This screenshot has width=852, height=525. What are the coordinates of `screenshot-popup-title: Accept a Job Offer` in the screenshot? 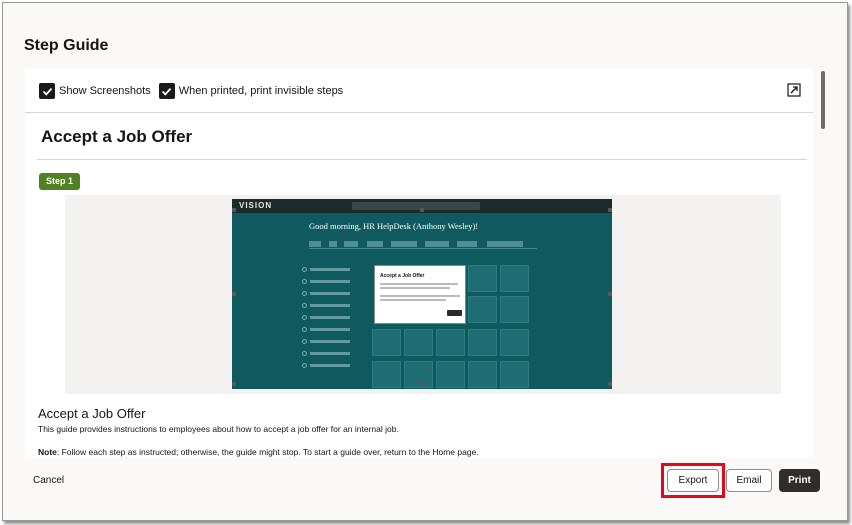 It's located at (402, 276).